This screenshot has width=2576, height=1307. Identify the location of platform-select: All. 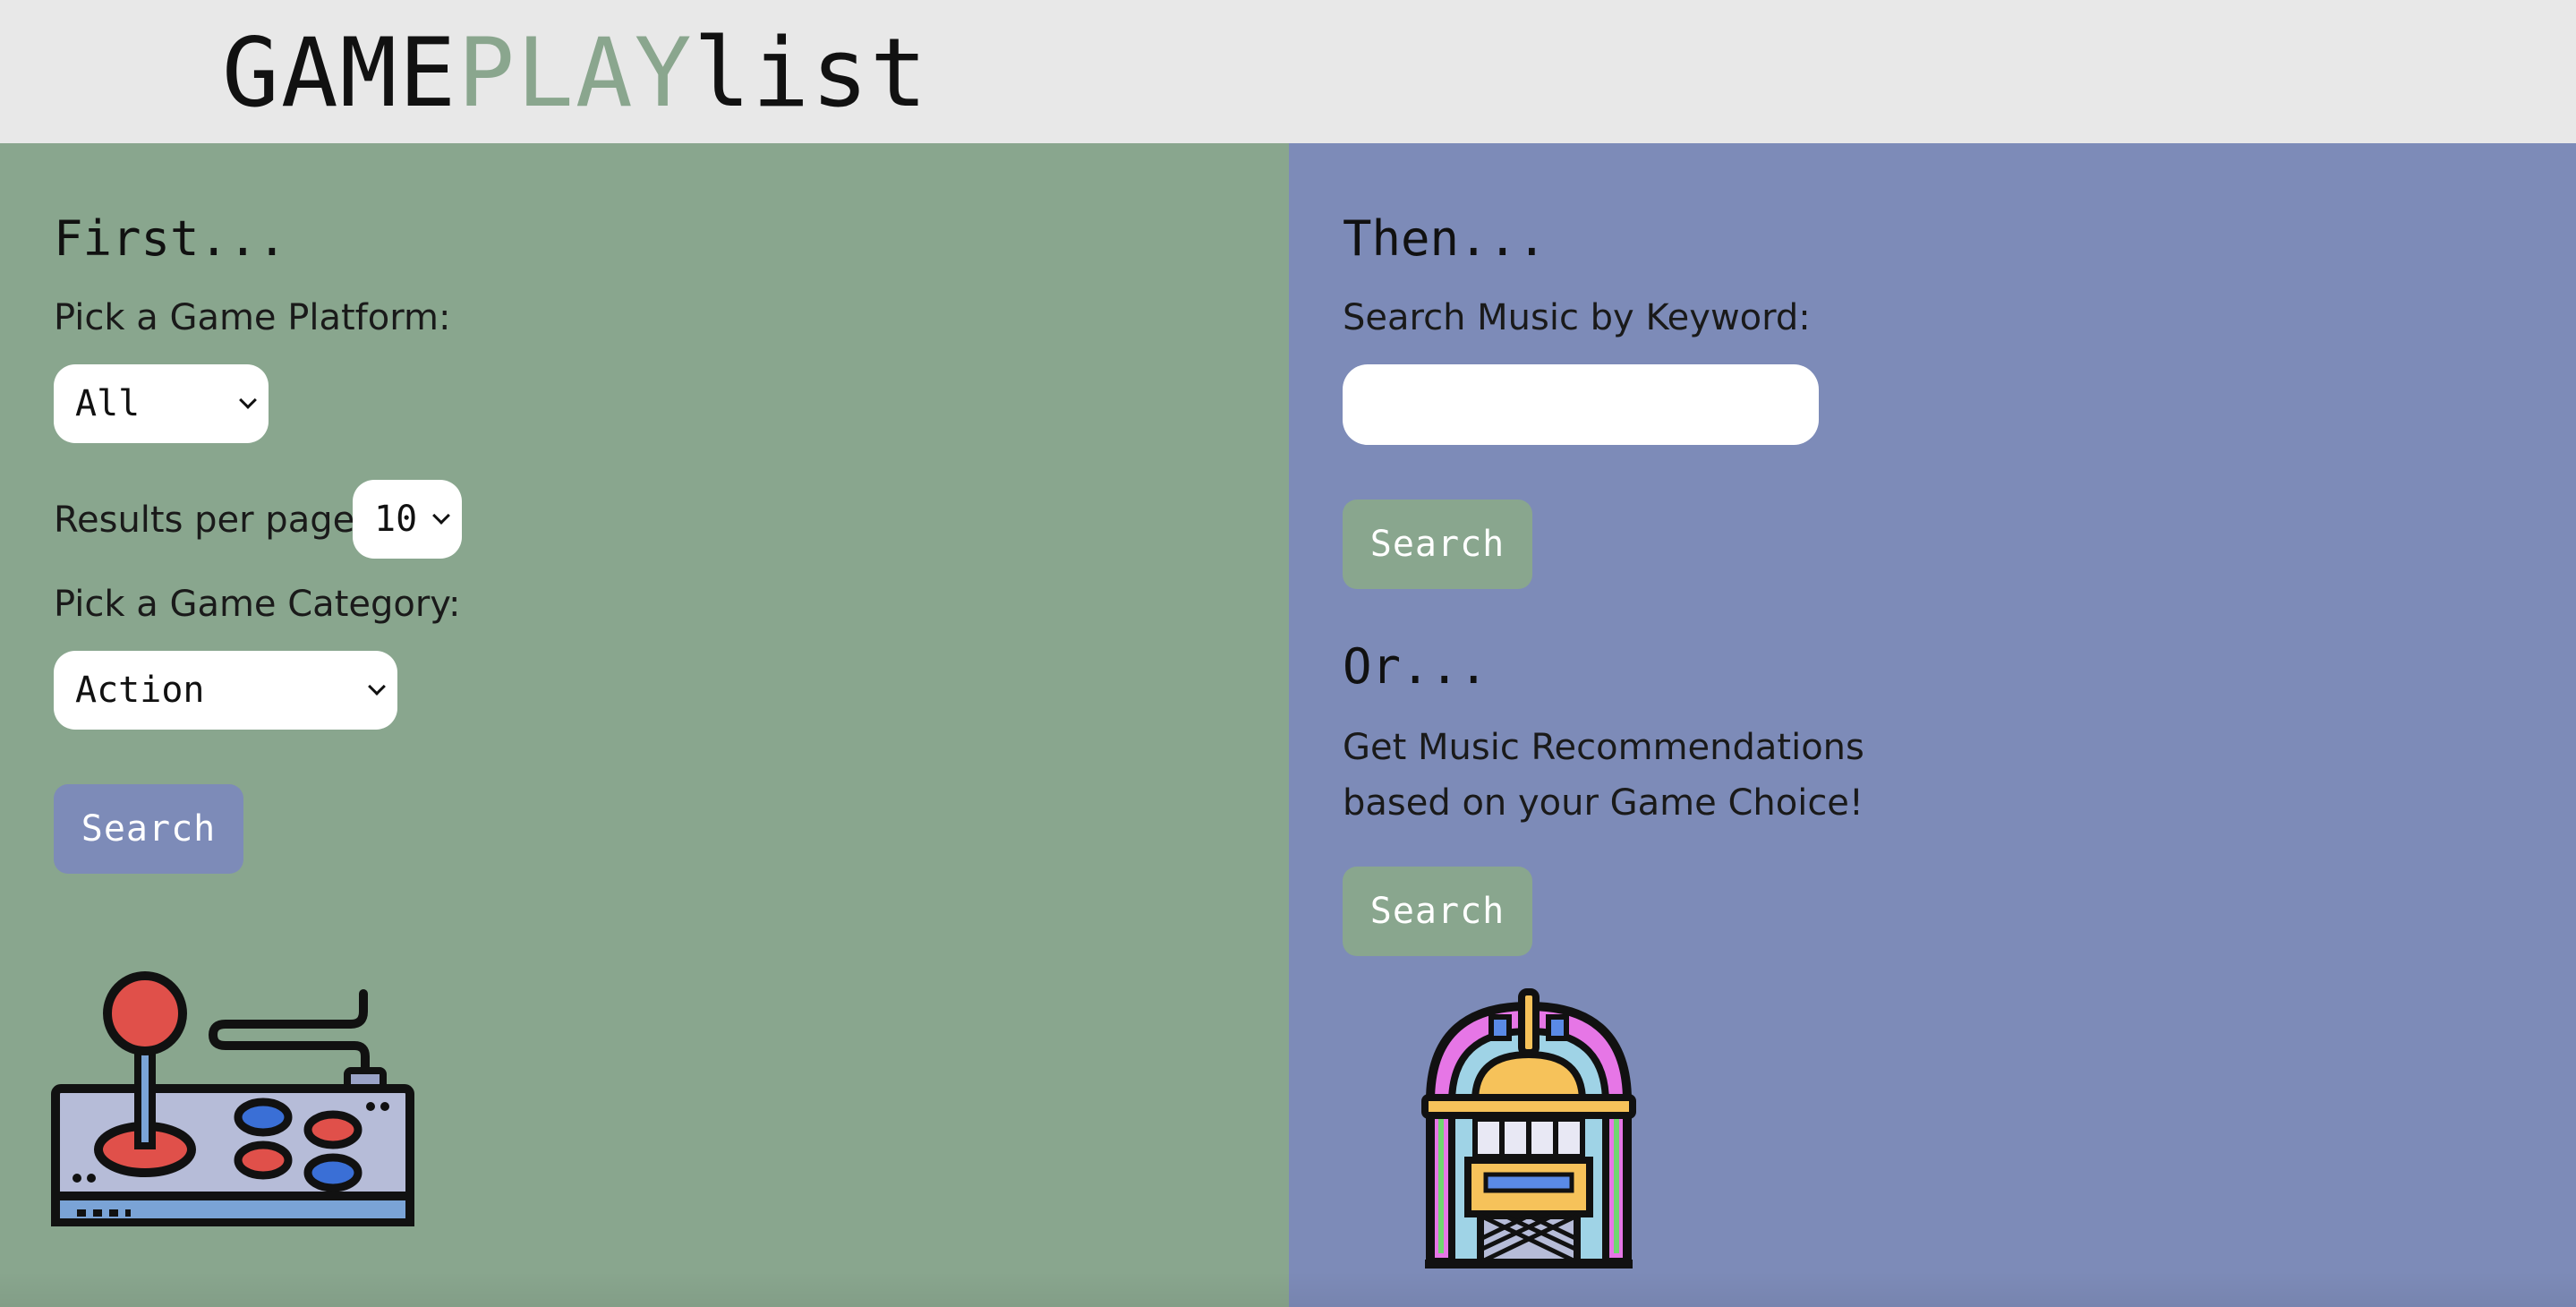
(161, 403).